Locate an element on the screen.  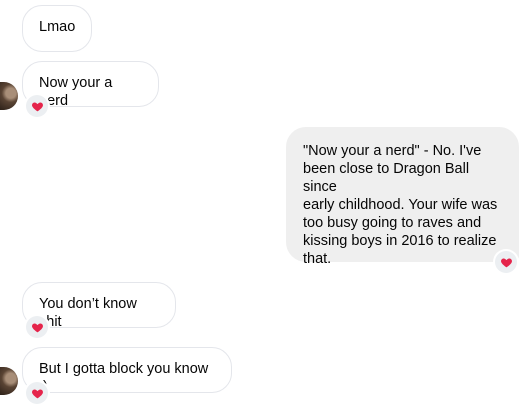
message-bubble: Lmao is located at coordinates (57, 28).